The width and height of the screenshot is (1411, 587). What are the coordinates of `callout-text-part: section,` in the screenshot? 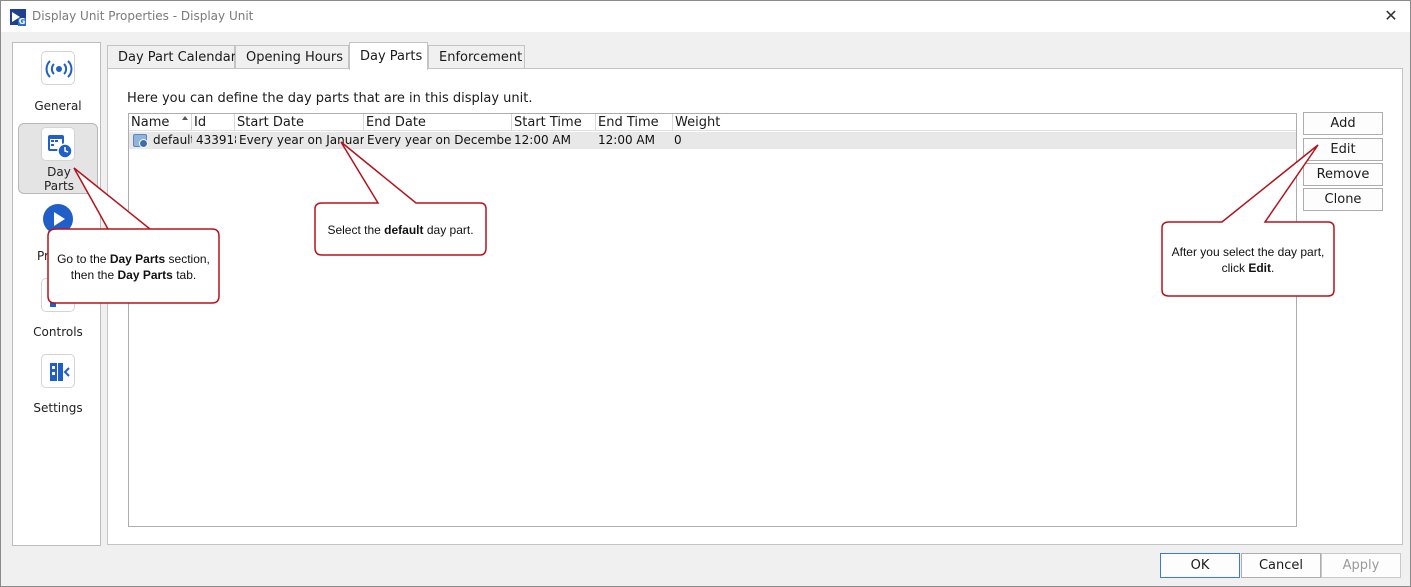 It's located at (189, 259).